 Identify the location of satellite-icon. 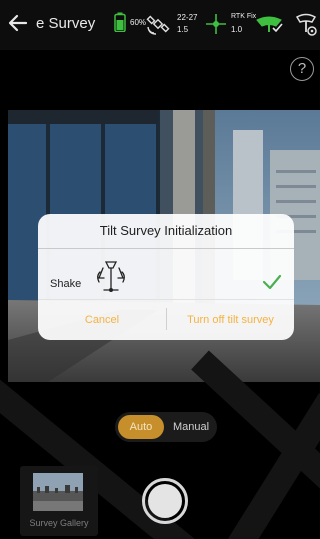
(158, 24).